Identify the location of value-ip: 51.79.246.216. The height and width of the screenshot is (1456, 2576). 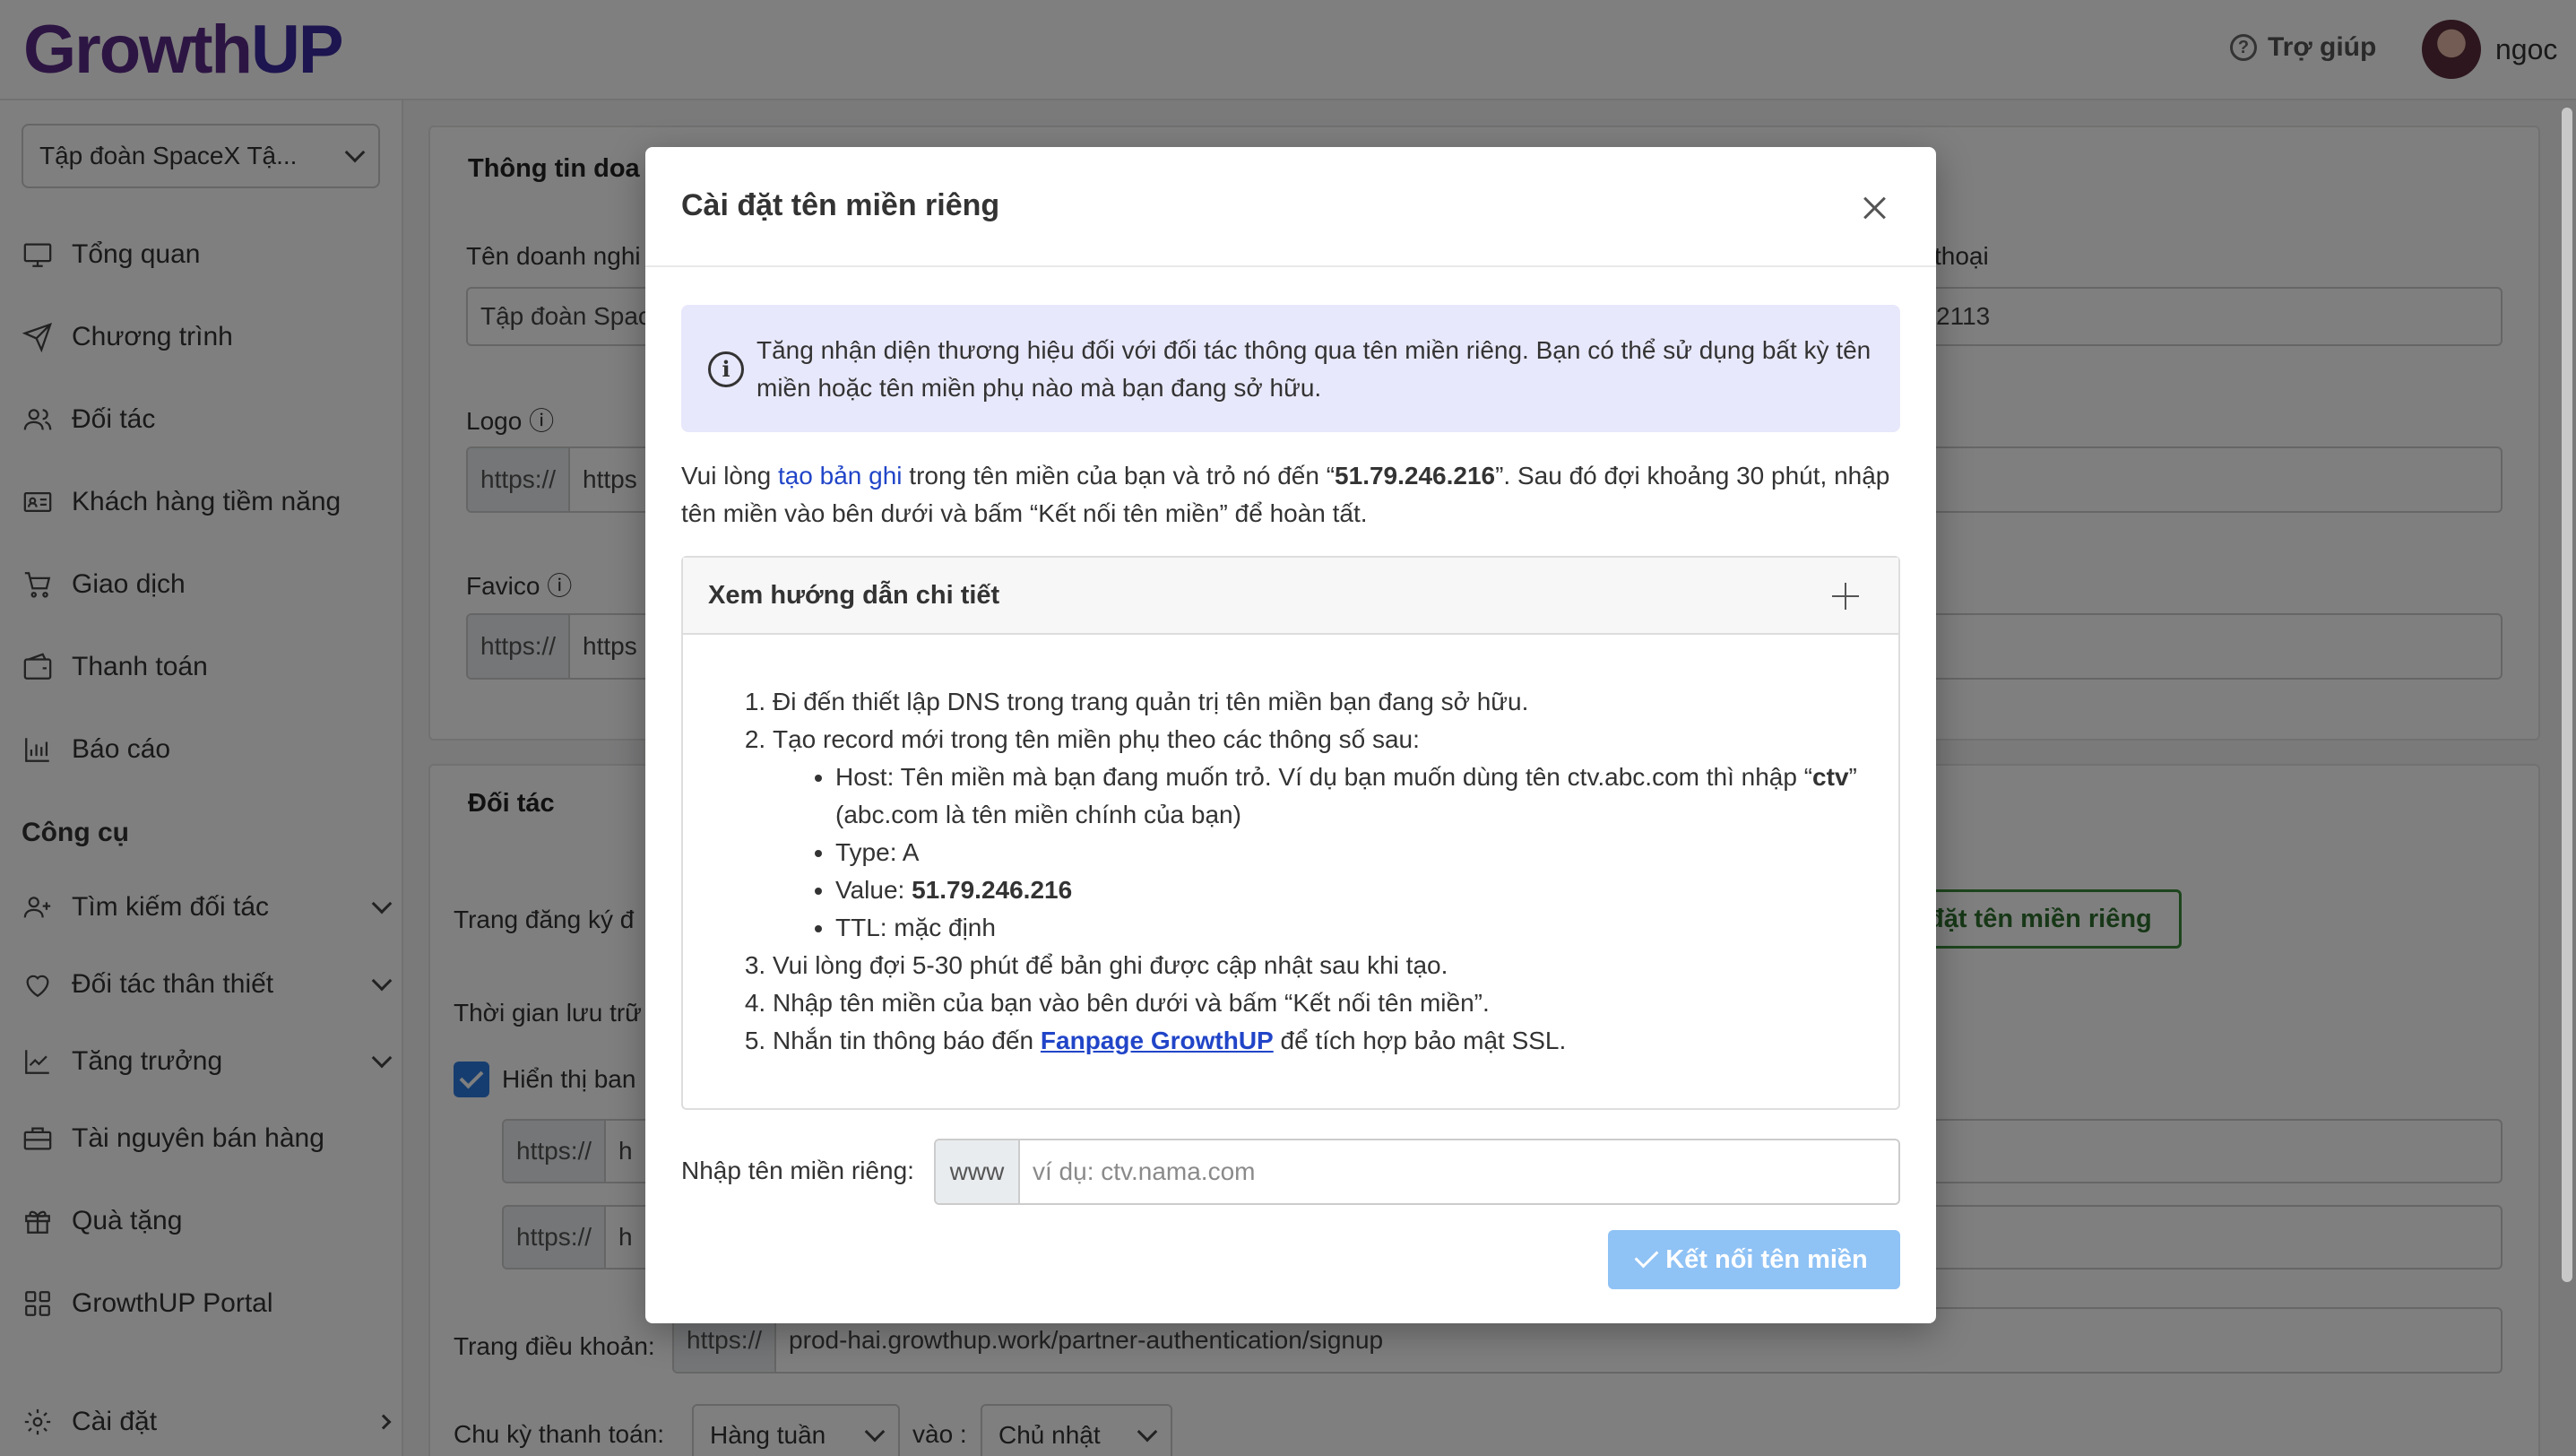
(992, 890).